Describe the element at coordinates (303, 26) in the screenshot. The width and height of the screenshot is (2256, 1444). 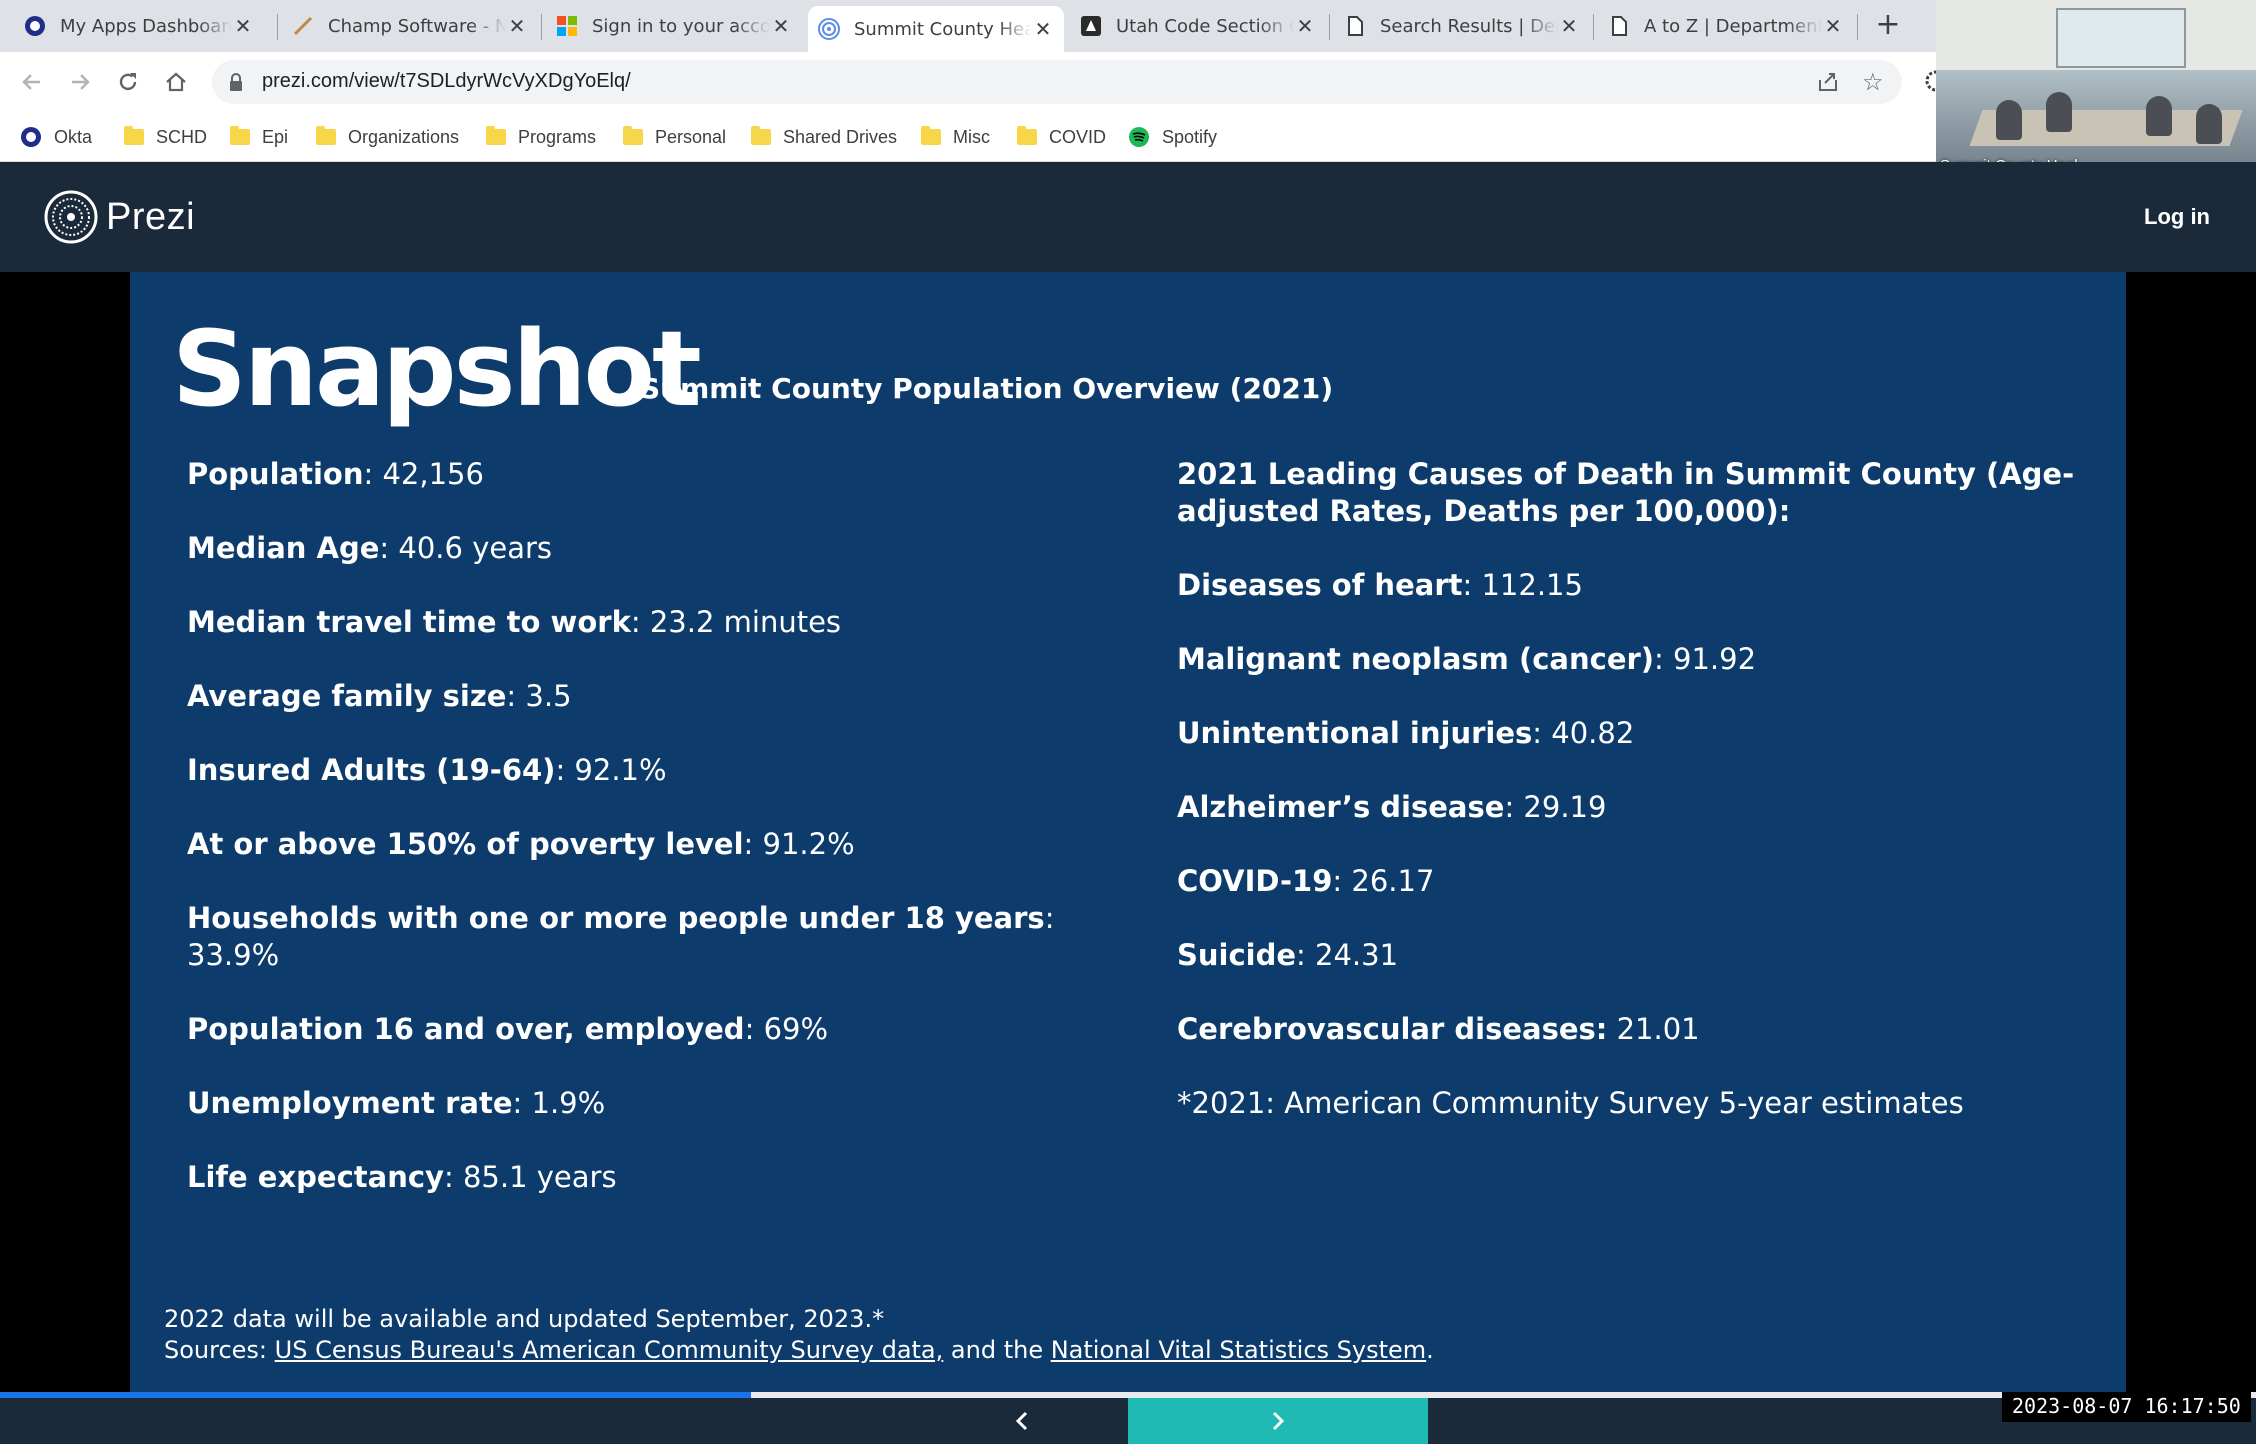
I see `champ-icon` at that location.